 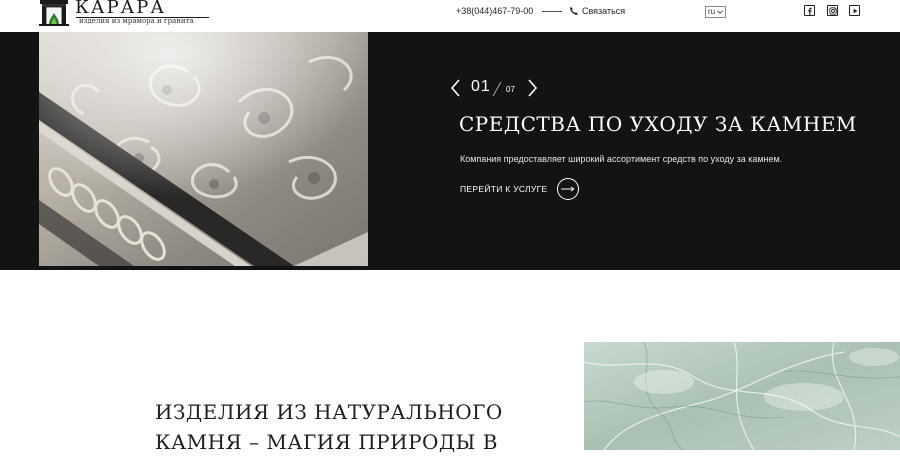 I want to click on marble-texture-image, so click(x=742, y=396).